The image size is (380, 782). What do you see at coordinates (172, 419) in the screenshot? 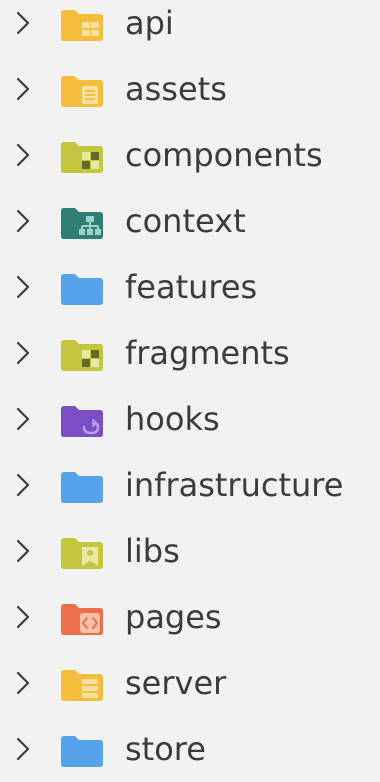
I see `tree-item-label: hooks` at bounding box center [172, 419].